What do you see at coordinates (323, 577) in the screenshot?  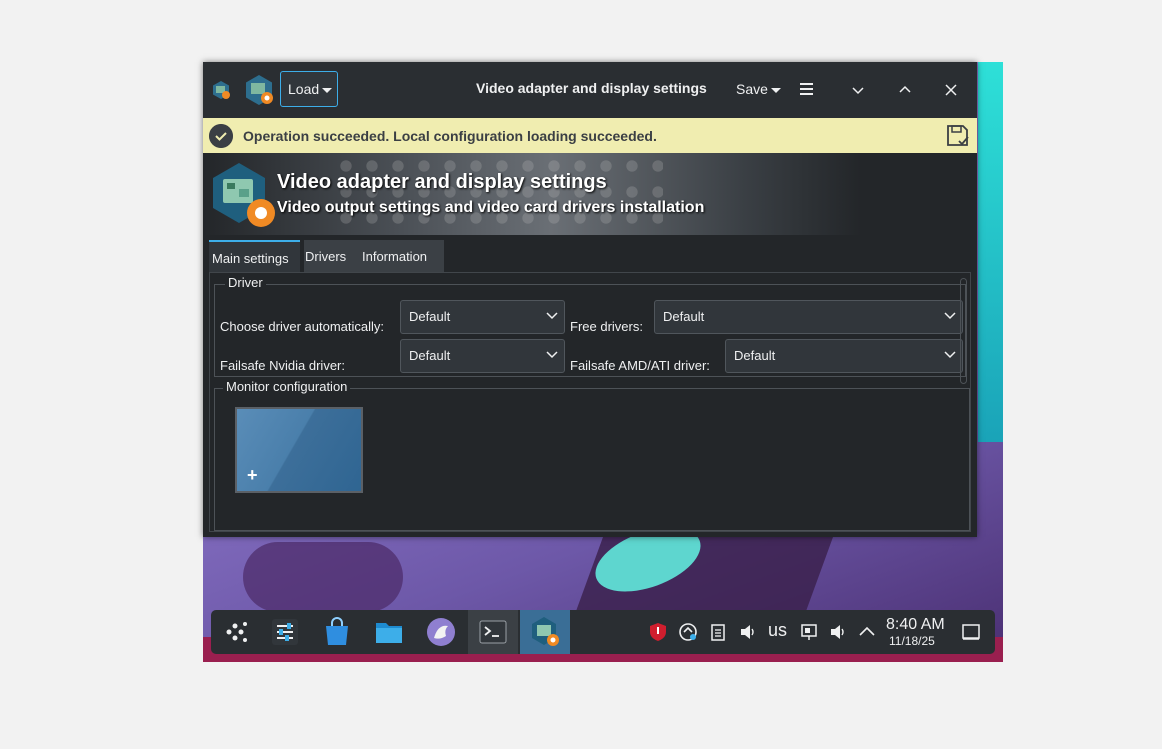 I see `wallpaper-shape` at bounding box center [323, 577].